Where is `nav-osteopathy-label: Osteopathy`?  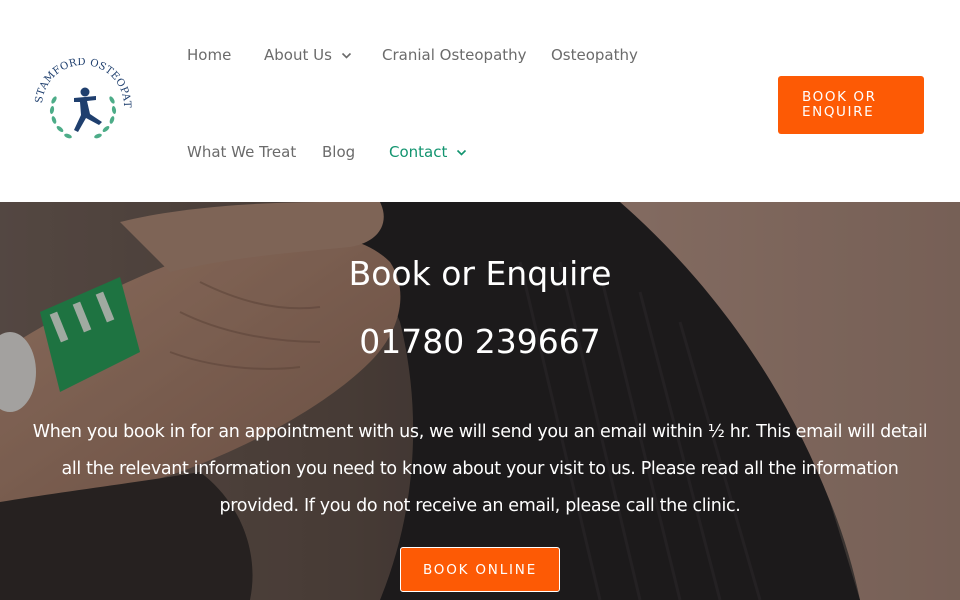
nav-osteopathy-label: Osteopathy is located at coordinates (594, 55).